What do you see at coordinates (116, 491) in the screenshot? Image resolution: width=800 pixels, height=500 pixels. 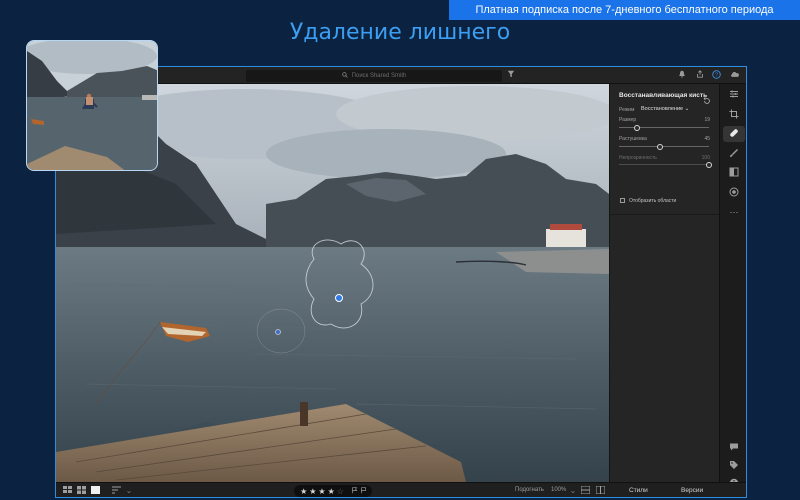 I see `sort-icon` at bounding box center [116, 491].